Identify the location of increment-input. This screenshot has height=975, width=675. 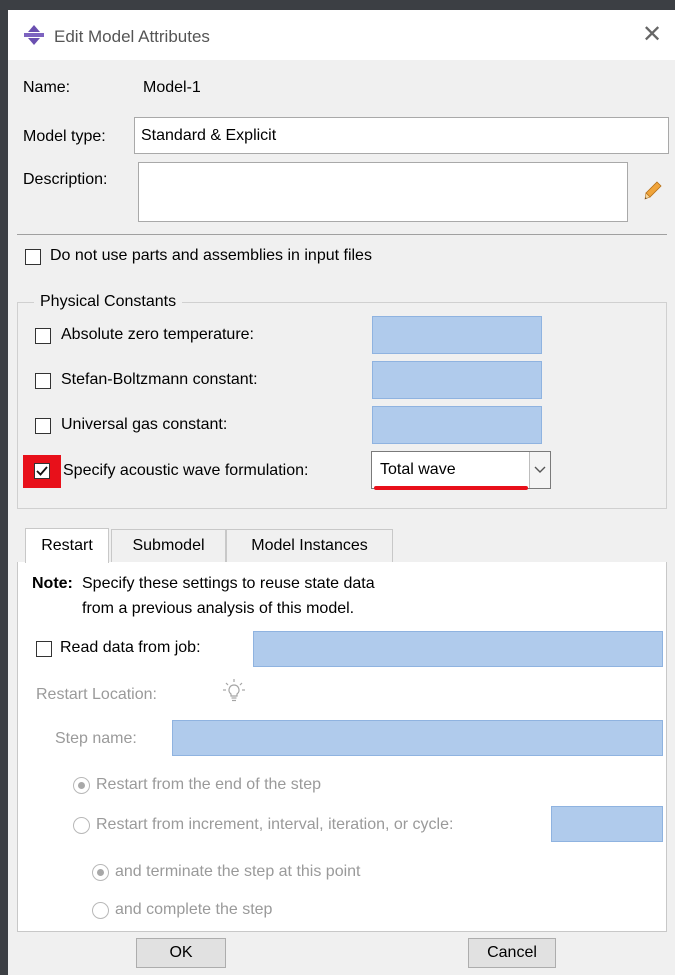
(607, 824).